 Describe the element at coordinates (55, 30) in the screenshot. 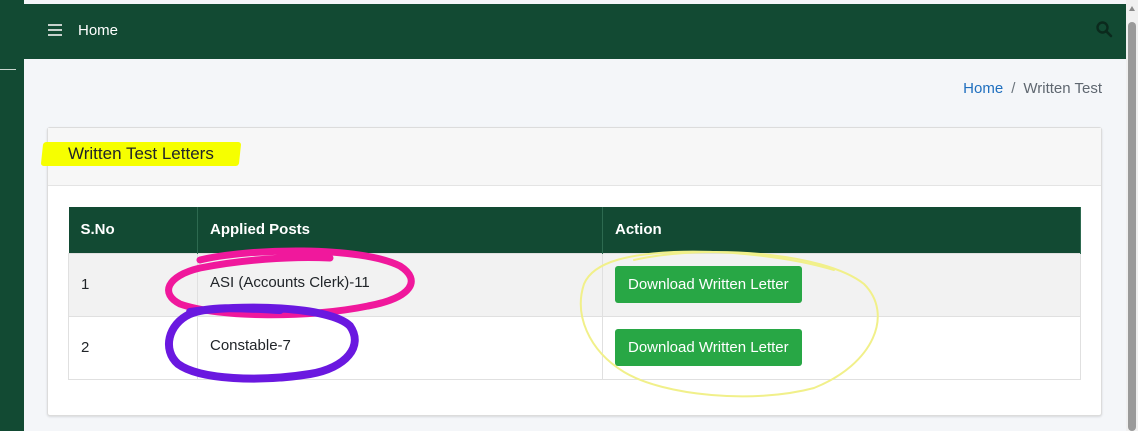

I see `hamburger-menu-icon` at that location.